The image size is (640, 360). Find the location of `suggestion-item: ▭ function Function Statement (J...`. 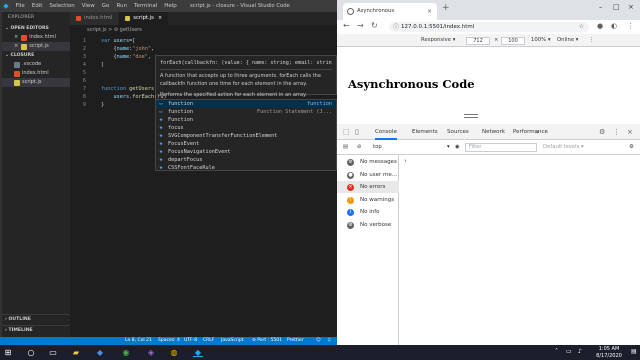

suggestion-item: ▭ function Function Statement (J... is located at coordinates (246, 112).